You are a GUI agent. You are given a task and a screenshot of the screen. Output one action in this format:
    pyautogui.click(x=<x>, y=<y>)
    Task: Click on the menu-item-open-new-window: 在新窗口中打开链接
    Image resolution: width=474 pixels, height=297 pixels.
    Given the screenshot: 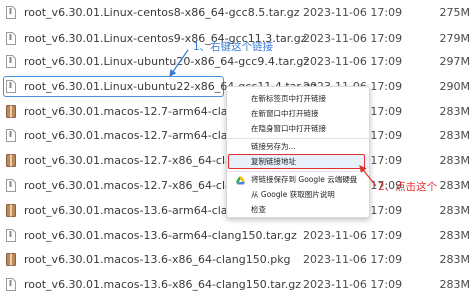 What is the action you would take?
    pyautogui.click(x=298, y=114)
    